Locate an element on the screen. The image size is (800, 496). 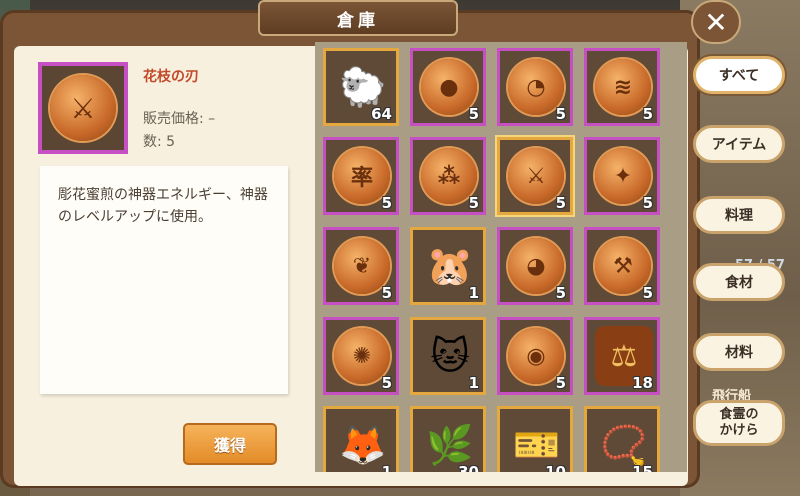
tab-label: アイテム is located at coordinates (739, 145).